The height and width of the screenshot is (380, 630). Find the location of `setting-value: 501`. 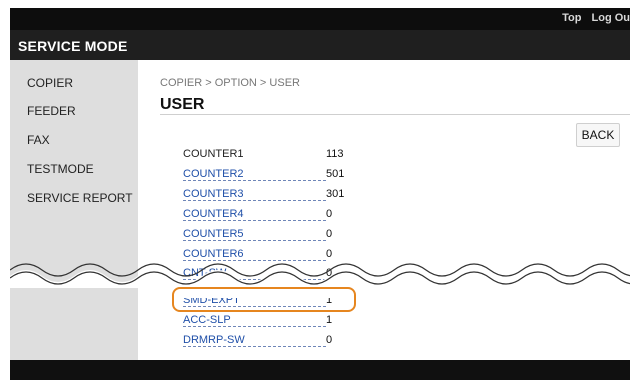

setting-value: 501 is located at coordinates (335, 174).